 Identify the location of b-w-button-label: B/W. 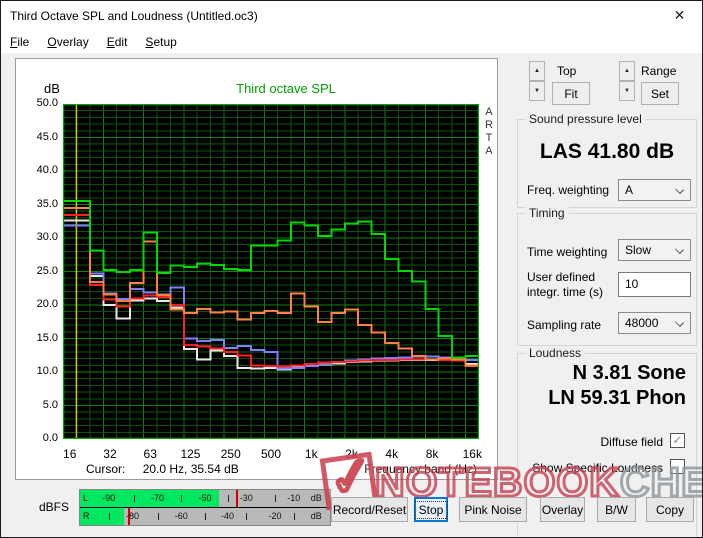
(616, 509).